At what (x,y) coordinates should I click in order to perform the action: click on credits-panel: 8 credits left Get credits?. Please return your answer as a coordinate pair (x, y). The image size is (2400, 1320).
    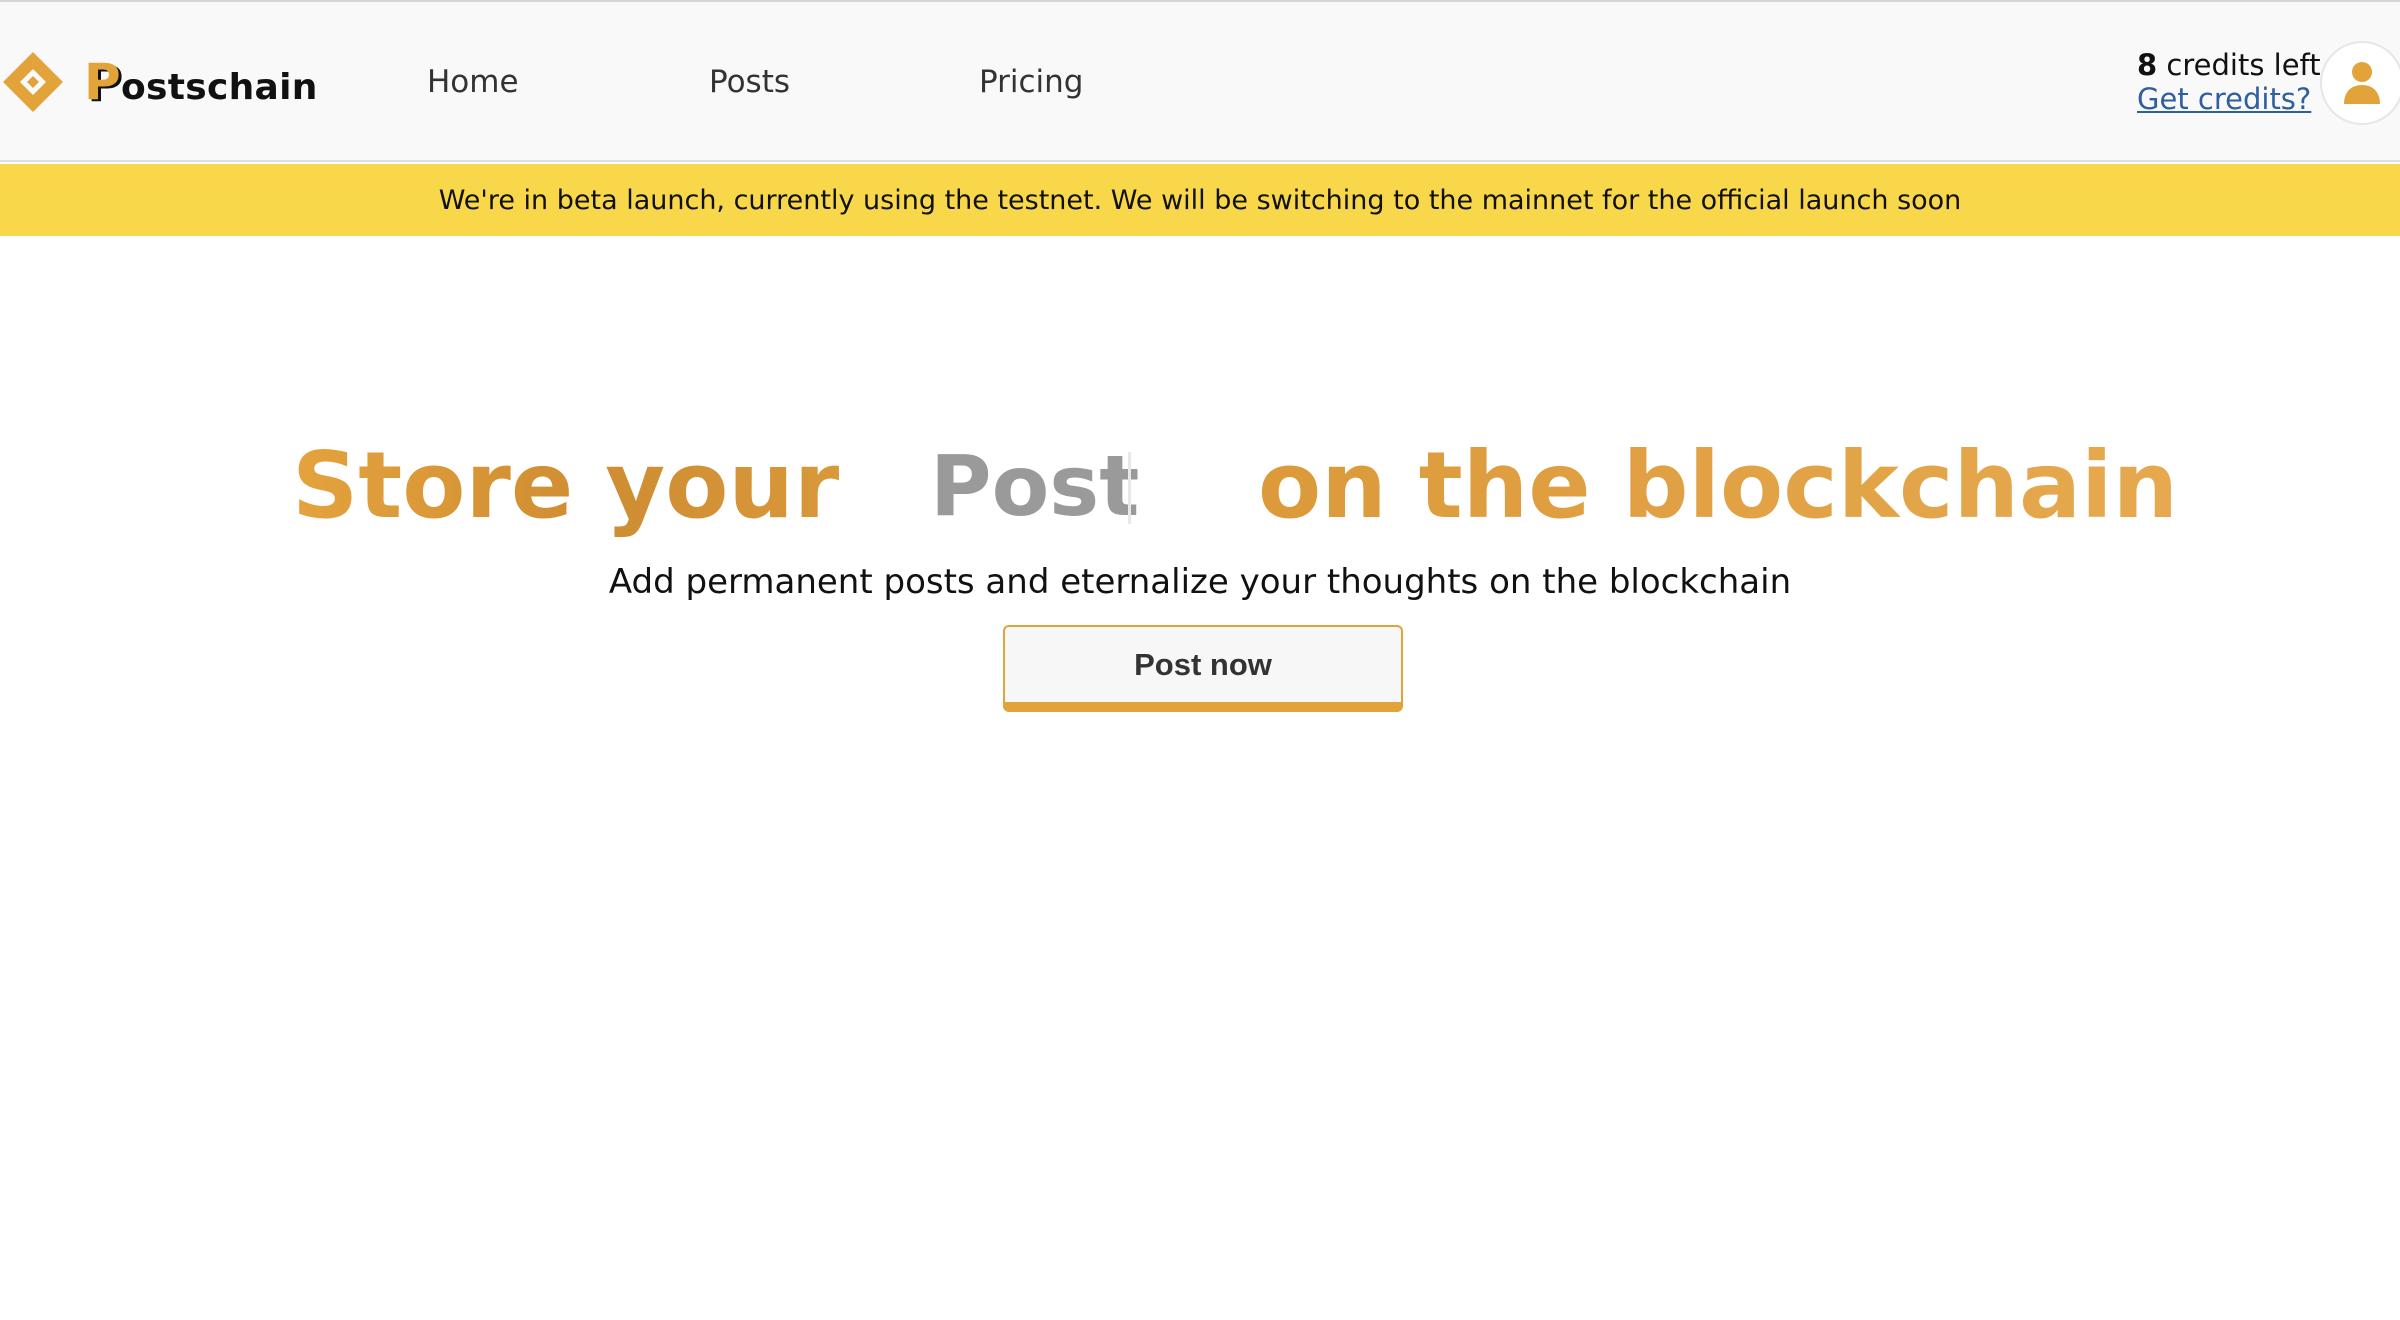
    Looking at the image, I should click on (2229, 82).